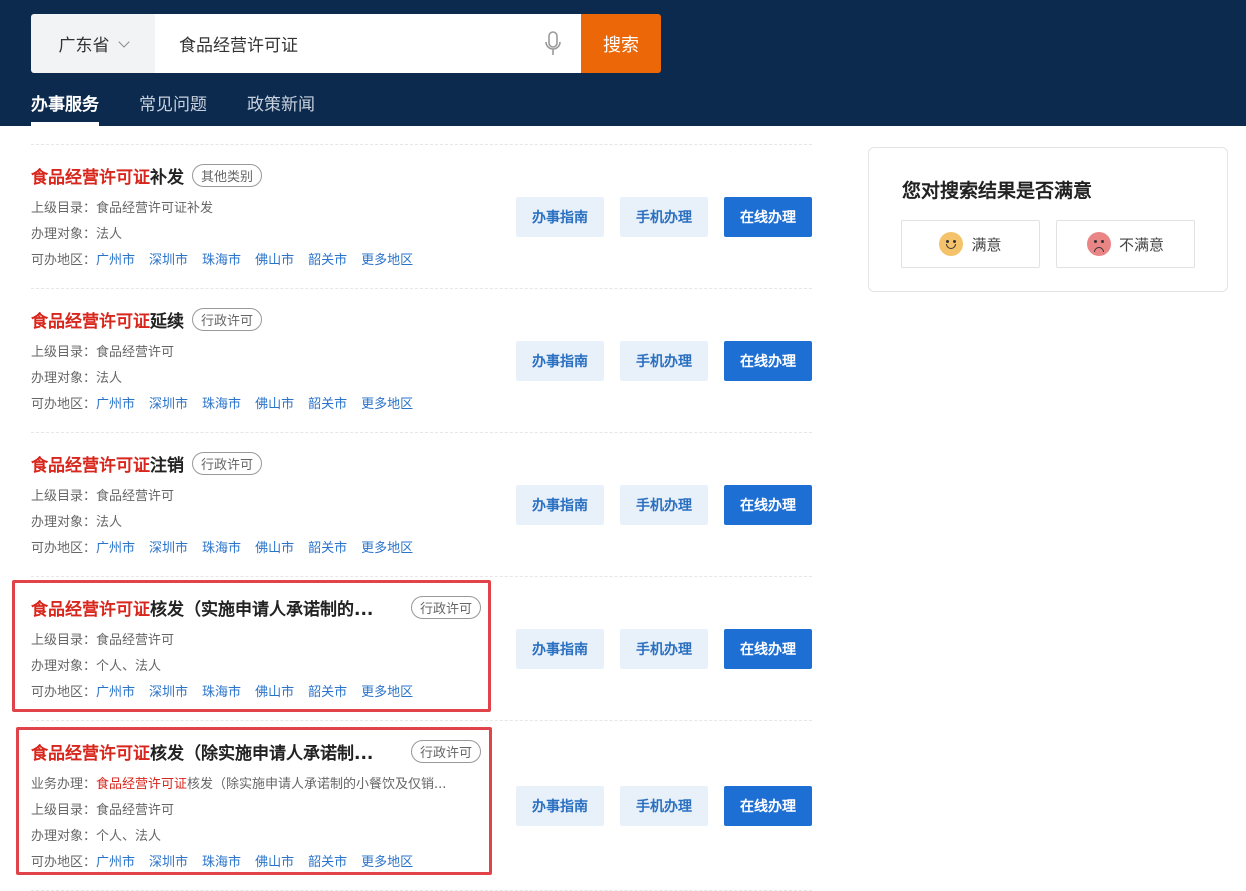  Describe the element at coordinates (107, 319) in the screenshot. I see `result-title-text: 食品经营许可证延续` at that location.